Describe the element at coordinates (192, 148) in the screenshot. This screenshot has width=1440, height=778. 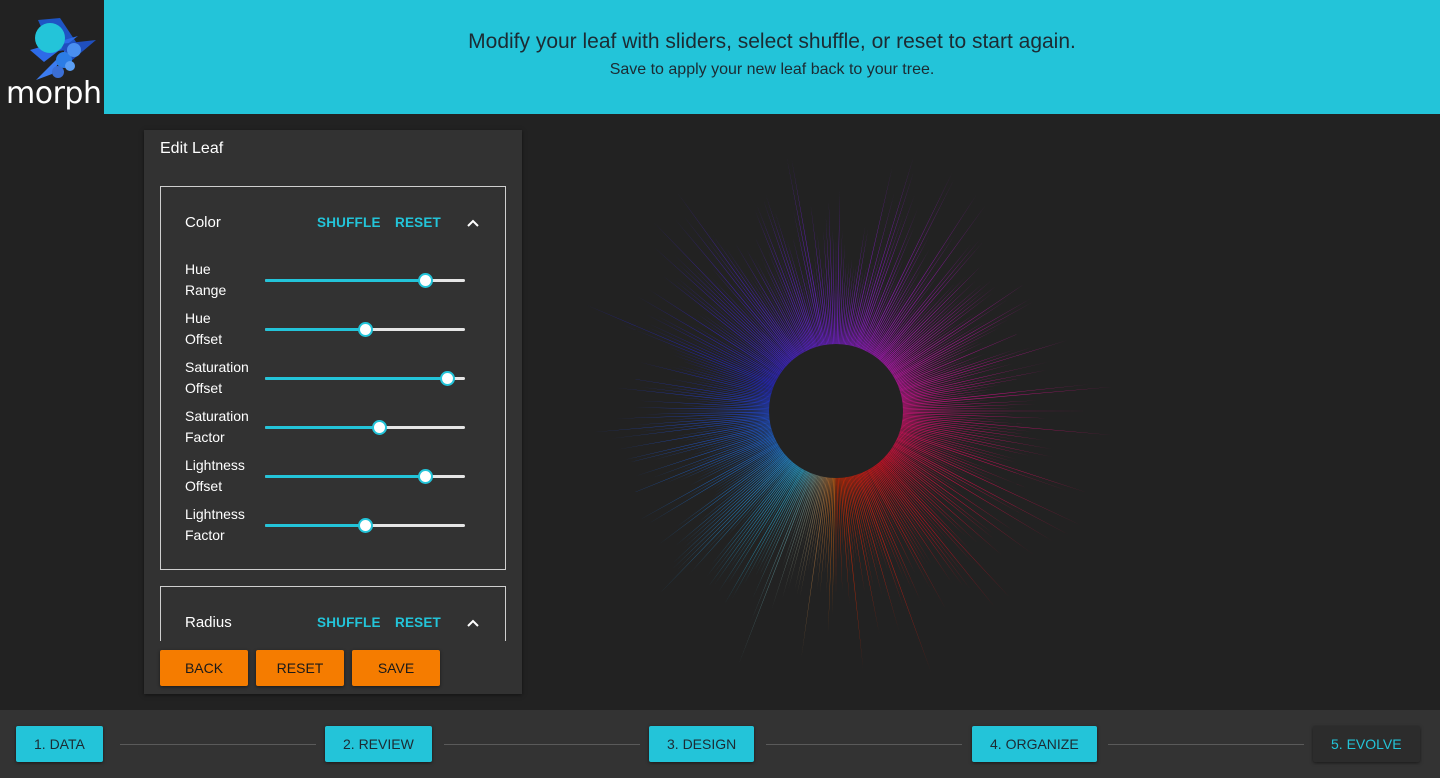
I see `panel-title: Edit Leaf` at that location.